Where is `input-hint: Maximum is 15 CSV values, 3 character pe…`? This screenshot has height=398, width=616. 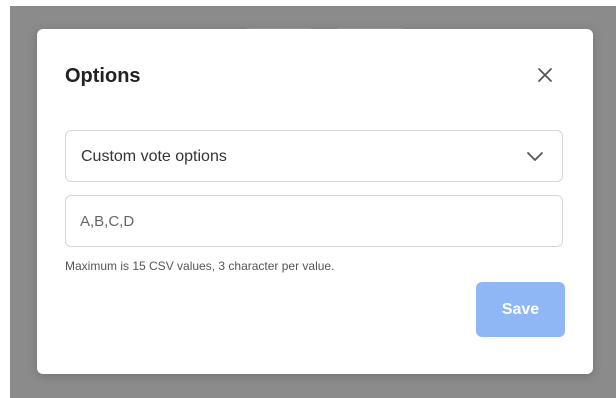 input-hint: Maximum is 15 CSV values, 3 character pe… is located at coordinates (200, 266).